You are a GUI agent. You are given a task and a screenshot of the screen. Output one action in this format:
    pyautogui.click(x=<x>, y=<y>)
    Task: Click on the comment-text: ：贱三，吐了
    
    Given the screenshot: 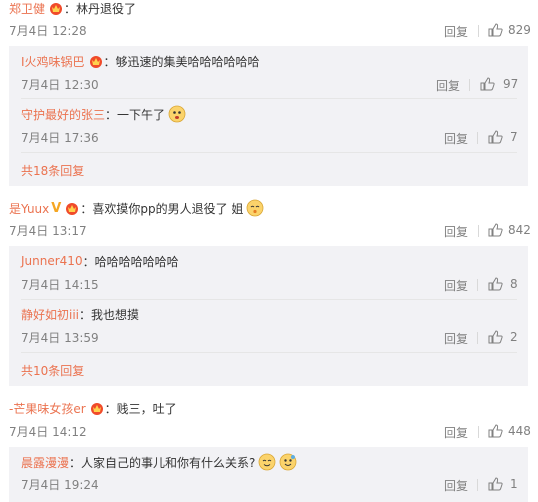 What is the action you would take?
    pyautogui.click(x=140, y=408)
    